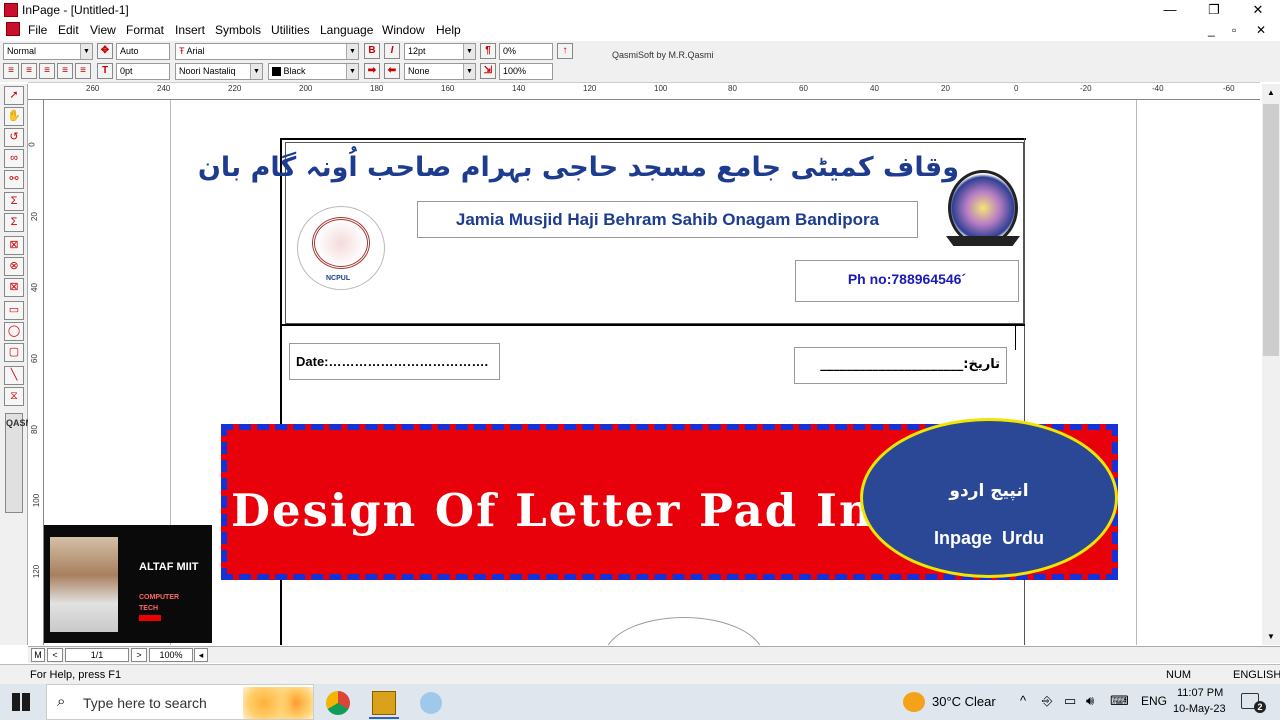 This screenshot has width=1280, height=720. Describe the element at coordinates (143, 71) in the screenshot. I see `tracking-input: 0pt` at that location.